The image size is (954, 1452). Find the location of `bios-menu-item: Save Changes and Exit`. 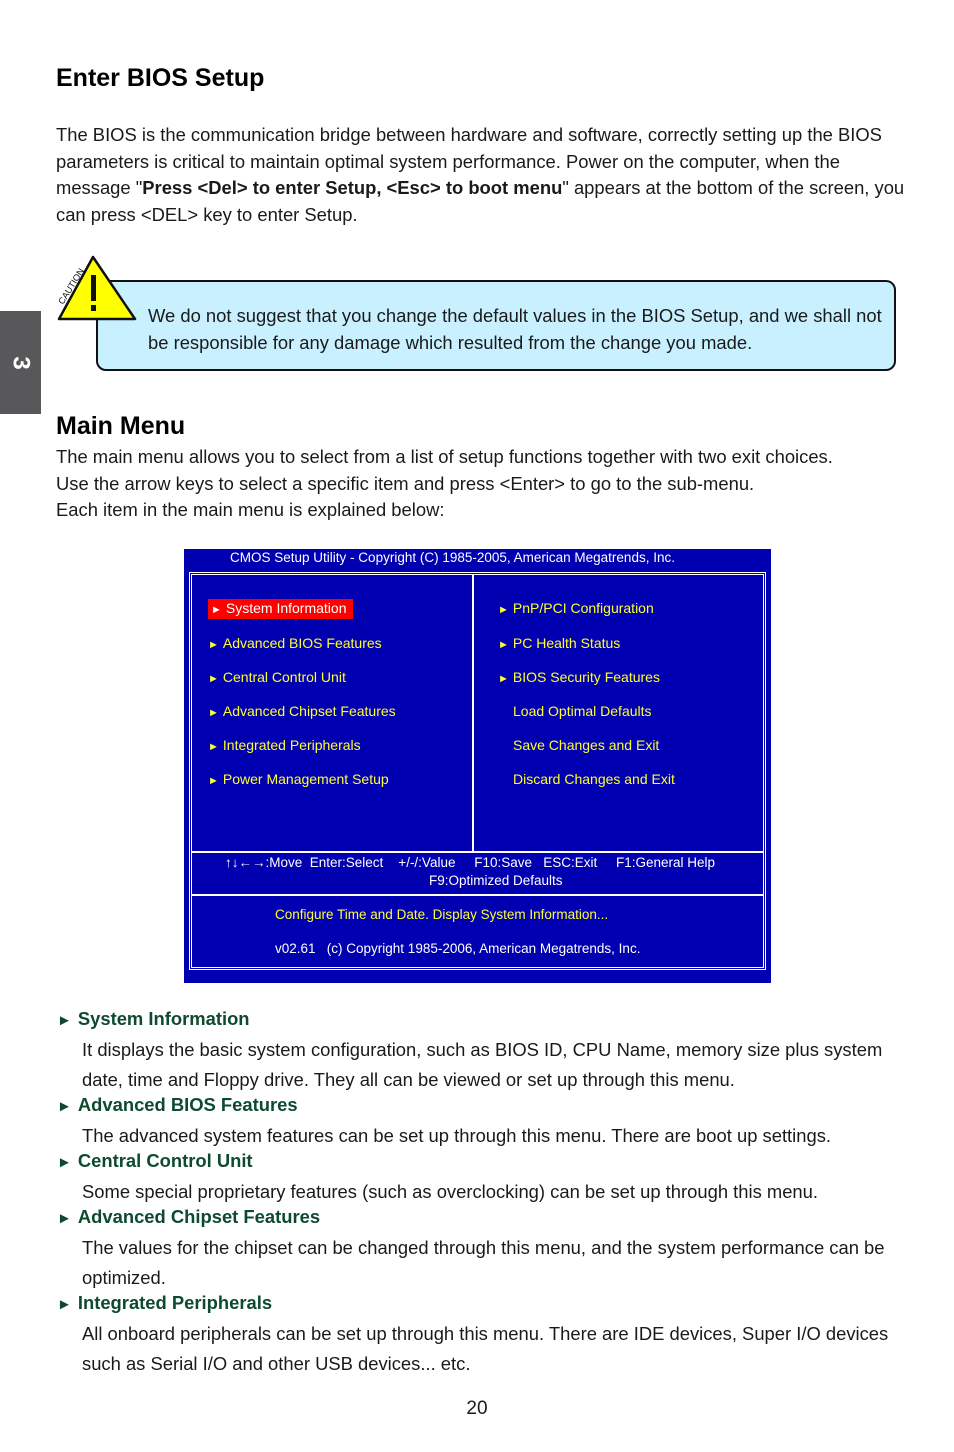

bios-menu-item: Save Changes and Exit is located at coordinates (586, 745).